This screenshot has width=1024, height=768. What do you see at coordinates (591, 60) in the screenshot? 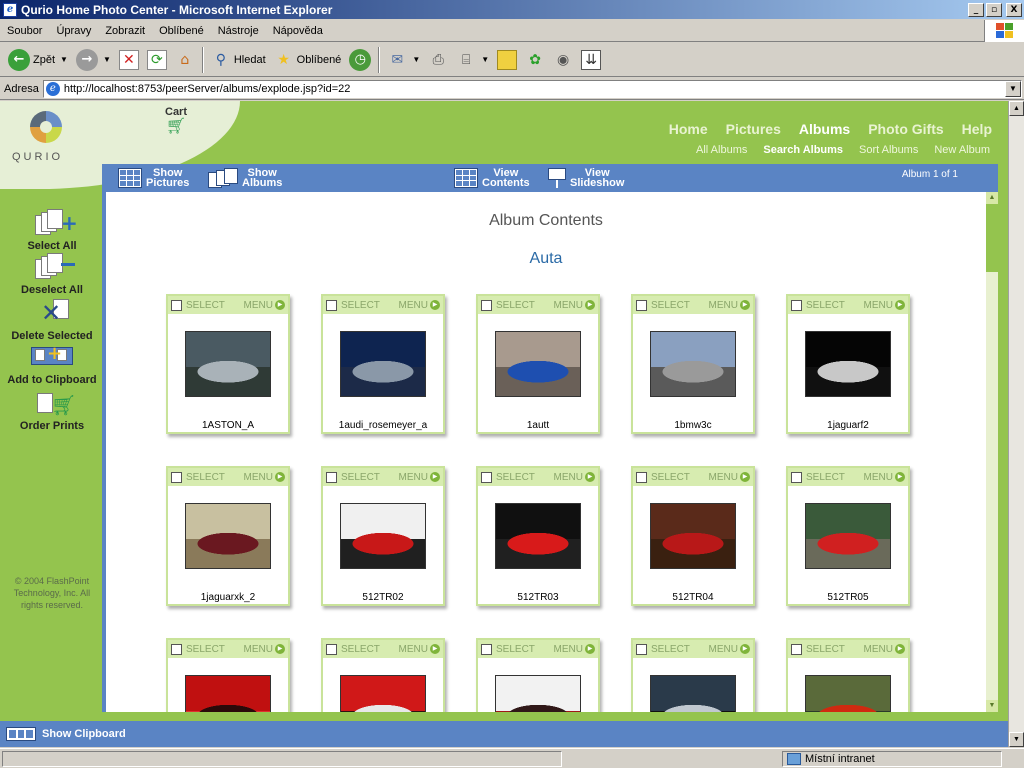
I see `extra-button: ⇊` at bounding box center [591, 60].